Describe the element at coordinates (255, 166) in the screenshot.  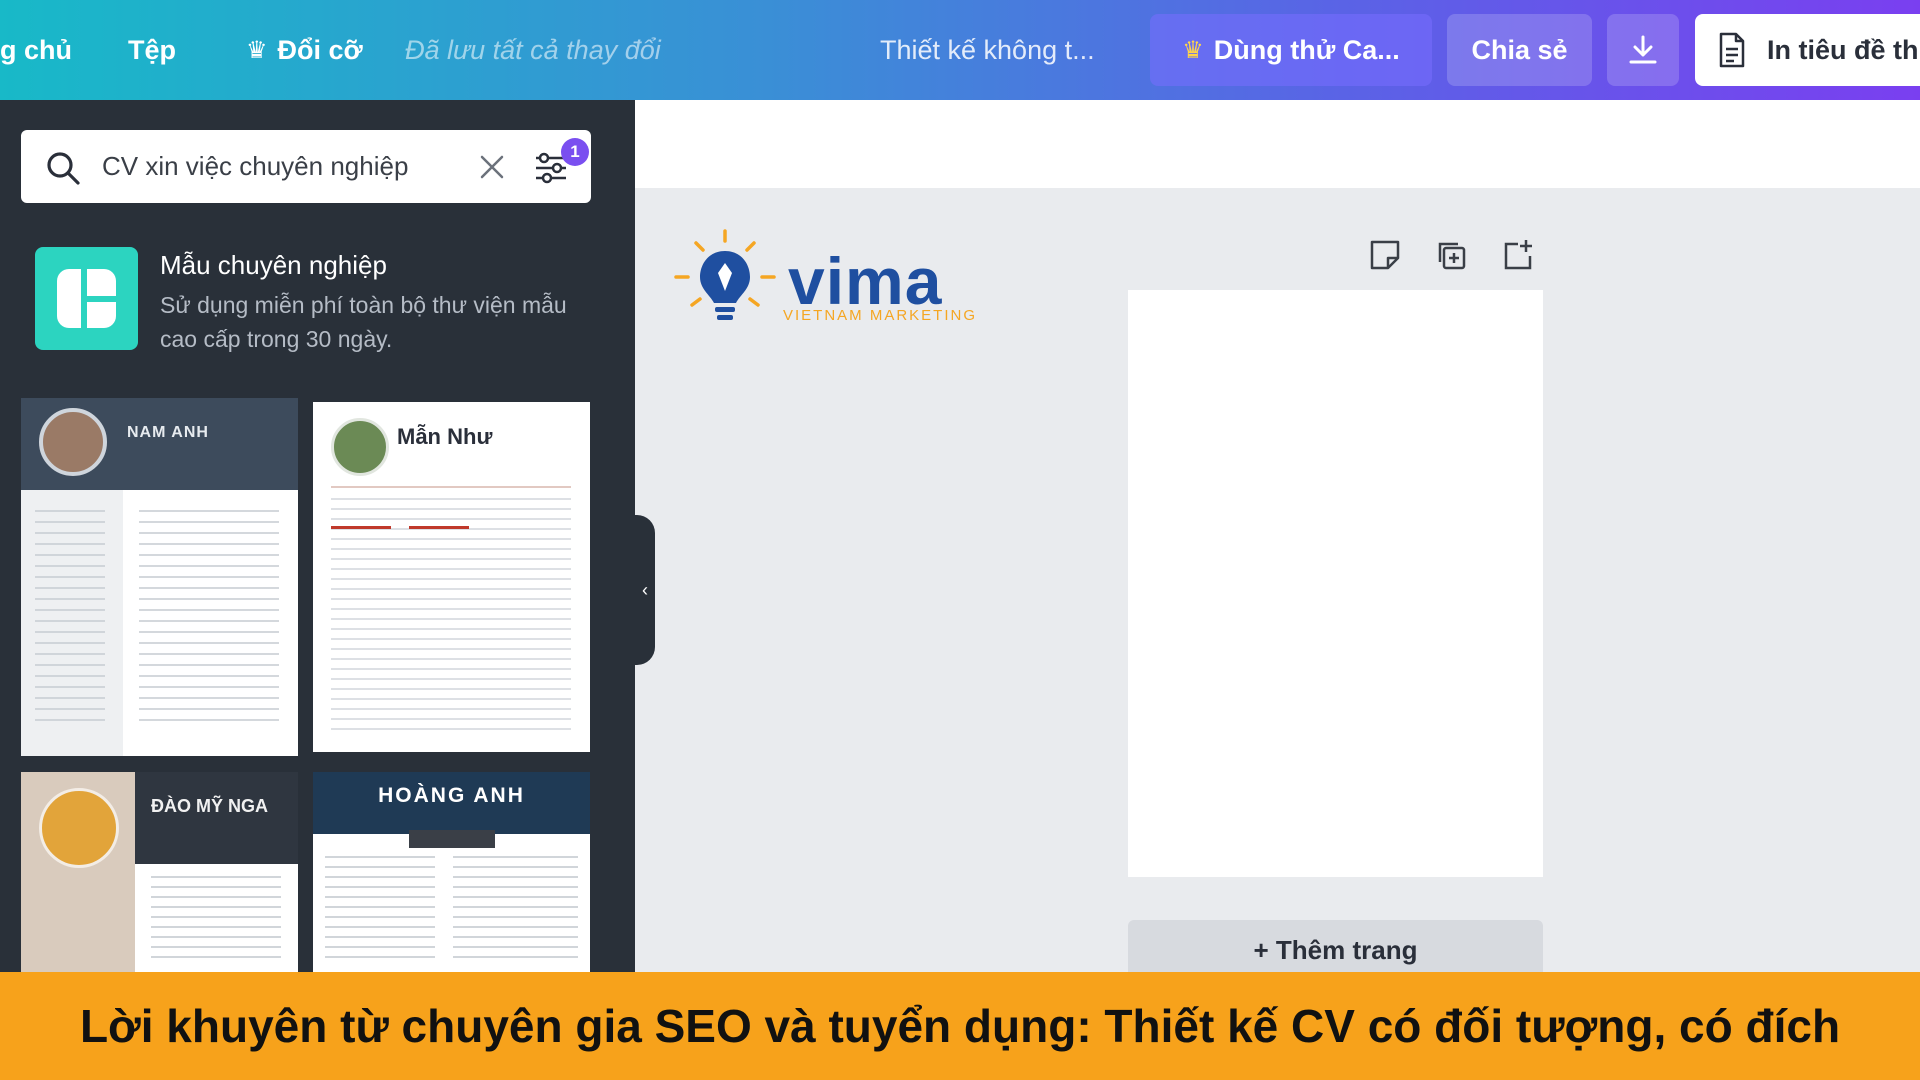
I see `search-input: CV xin việc chuyên nghiệp` at that location.